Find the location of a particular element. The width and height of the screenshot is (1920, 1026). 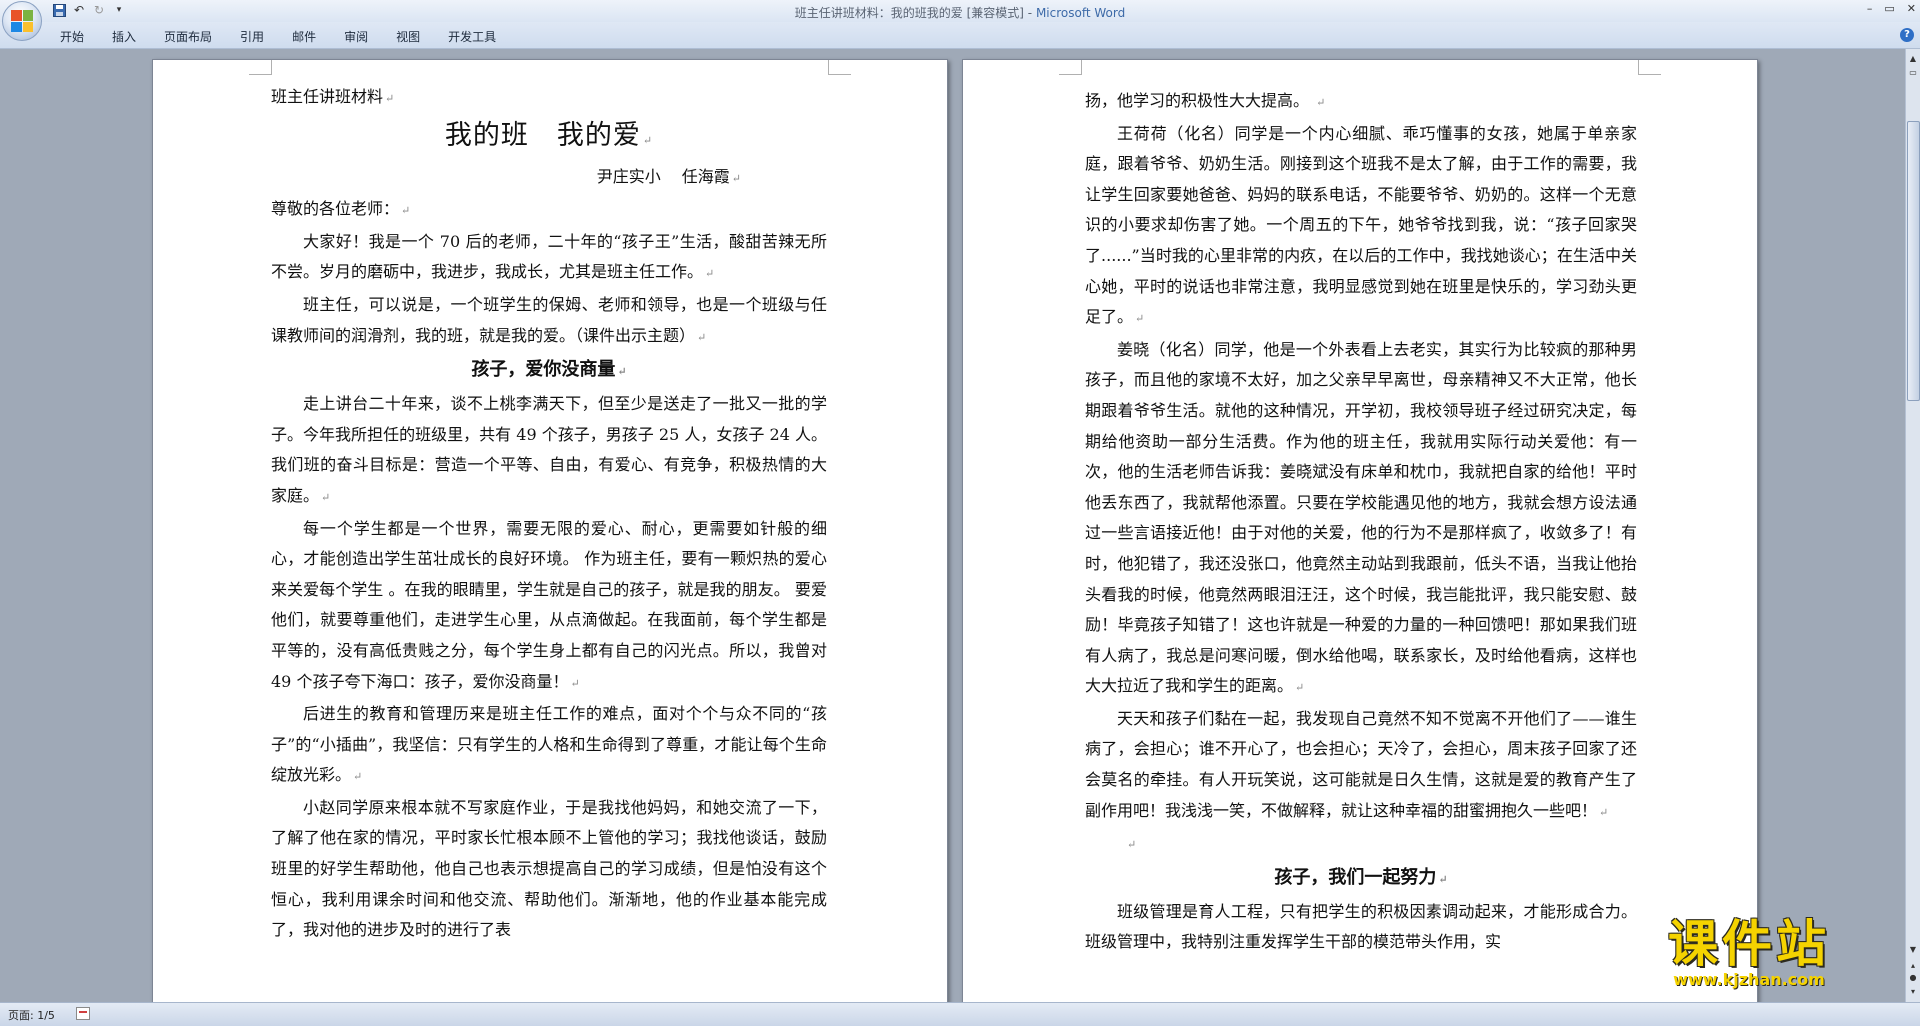

paragraph: 扬，他学习的积极性大大提高。 ↵ is located at coordinates (1361, 102).